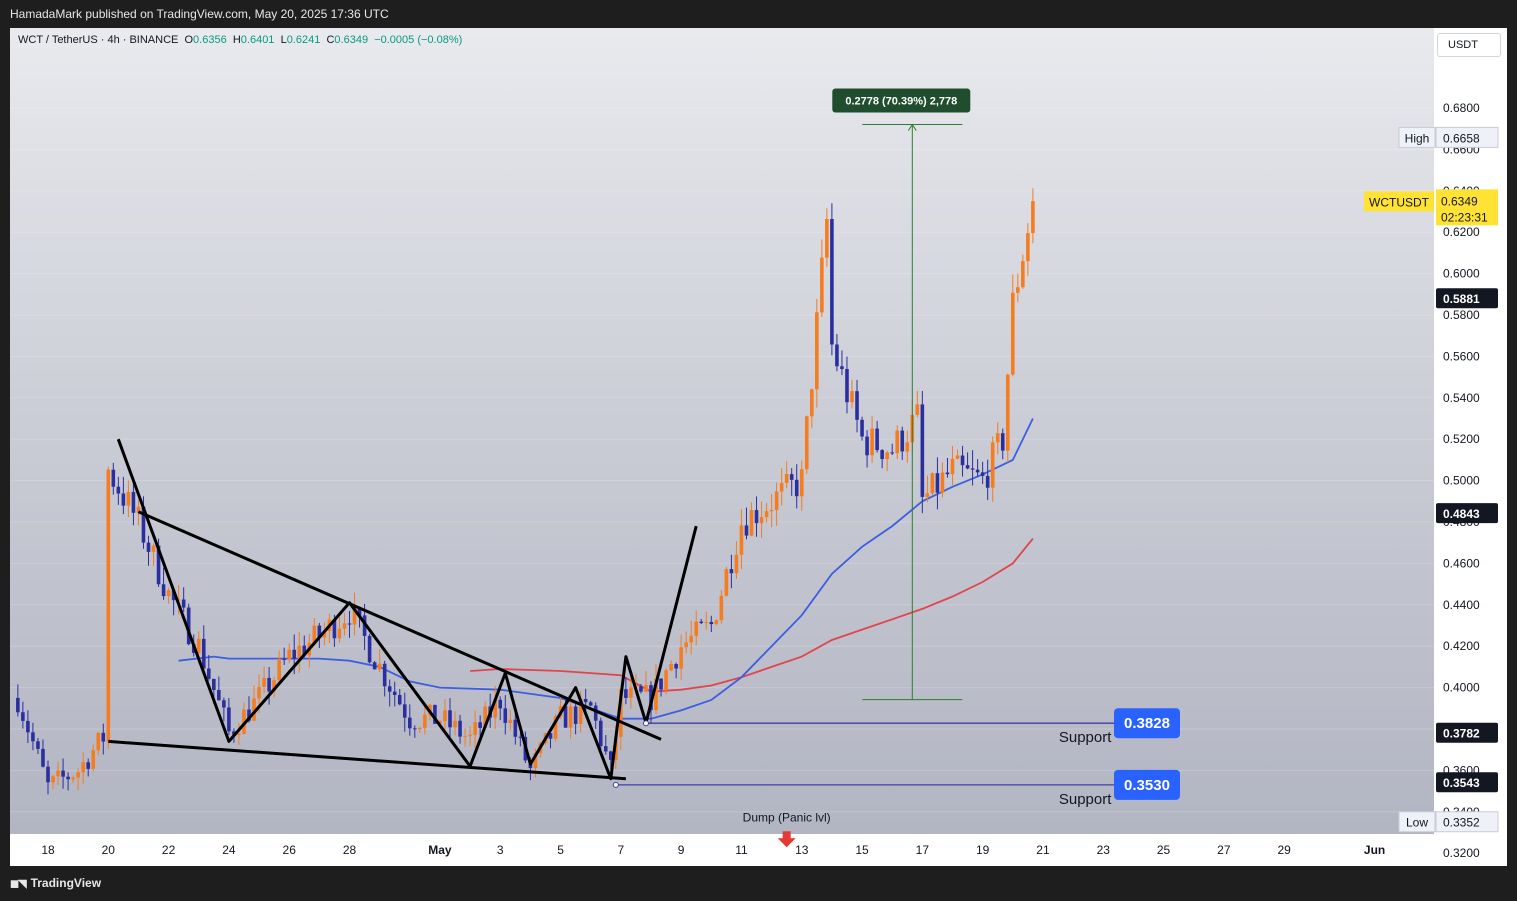  What do you see at coordinates (189, 40) in the screenshot?
I see `open-label: O` at bounding box center [189, 40].